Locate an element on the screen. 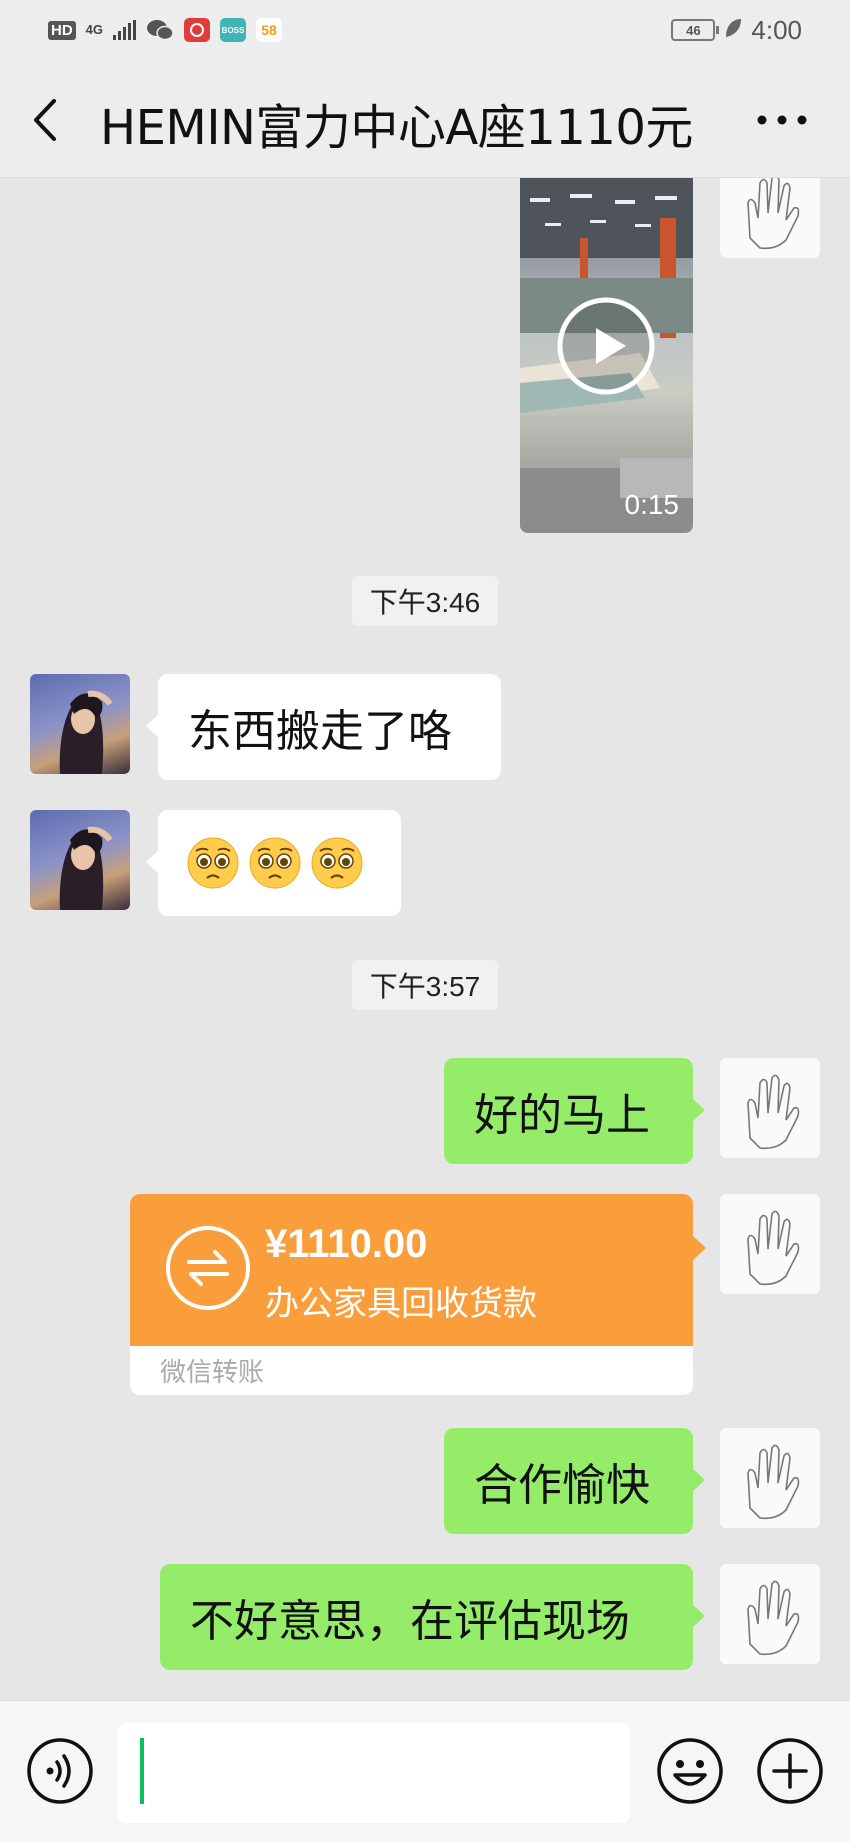 The height and width of the screenshot is (1842, 850). video-message: 0:15 is located at coordinates (606, 355).